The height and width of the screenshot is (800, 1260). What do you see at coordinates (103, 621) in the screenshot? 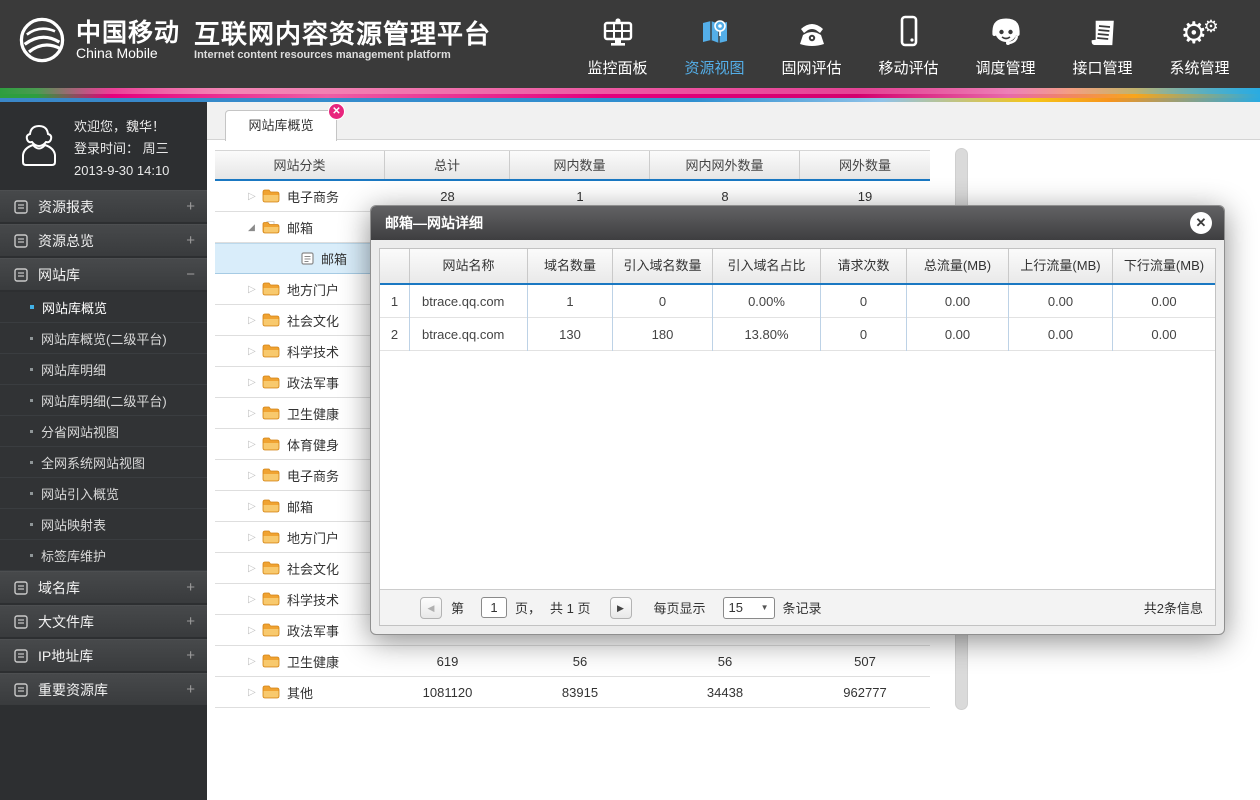
I see `sidebar-section-bigfile-library: 大文件库 +` at bounding box center [103, 621].